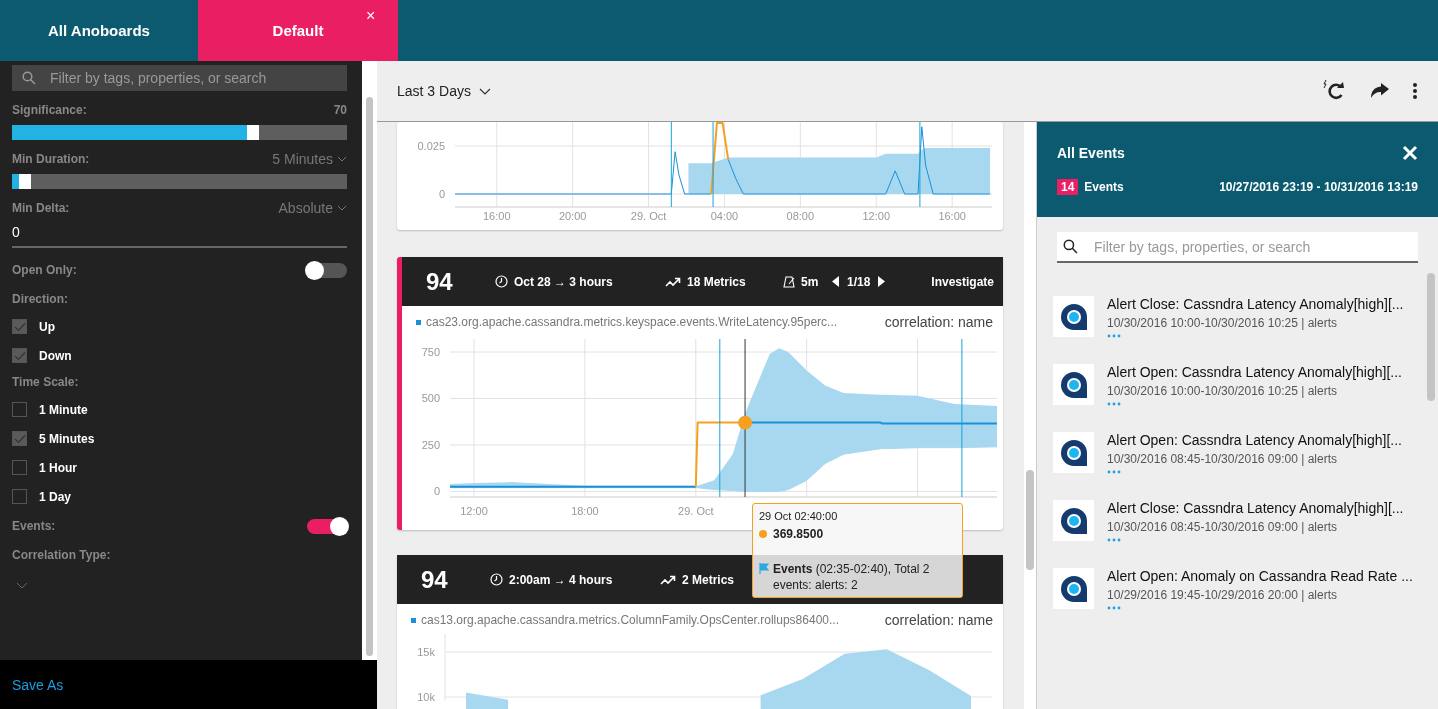 The width and height of the screenshot is (1438, 709). I want to click on time-span: Oct 28 → 3 hours, so click(563, 281).